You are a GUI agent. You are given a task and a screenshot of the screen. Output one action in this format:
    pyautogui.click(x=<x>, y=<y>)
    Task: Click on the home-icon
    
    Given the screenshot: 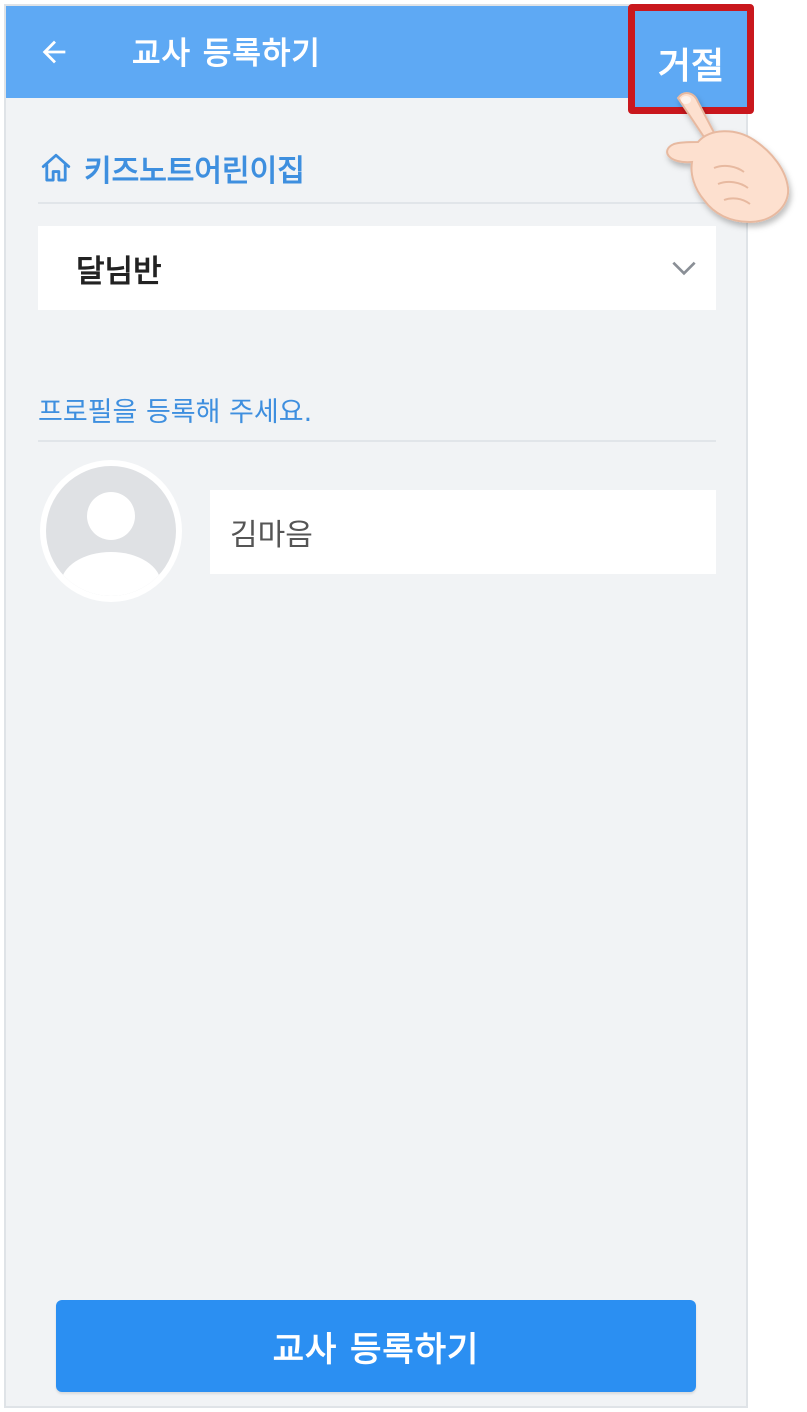 What is the action you would take?
    pyautogui.click(x=56, y=167)
    